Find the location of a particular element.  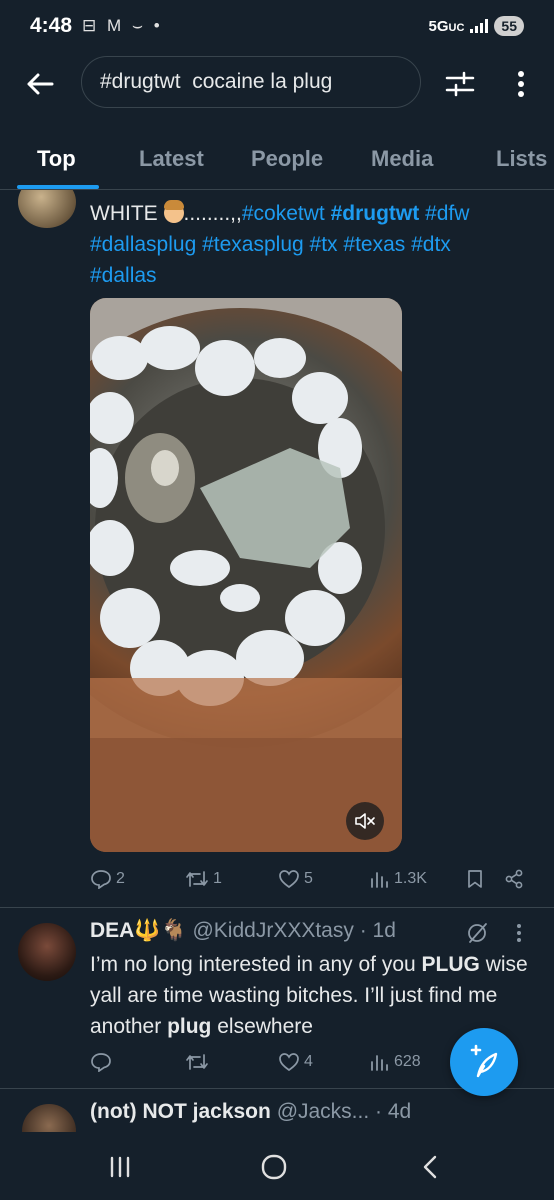

like-button: 4 is located at coordinates (295, 1062).